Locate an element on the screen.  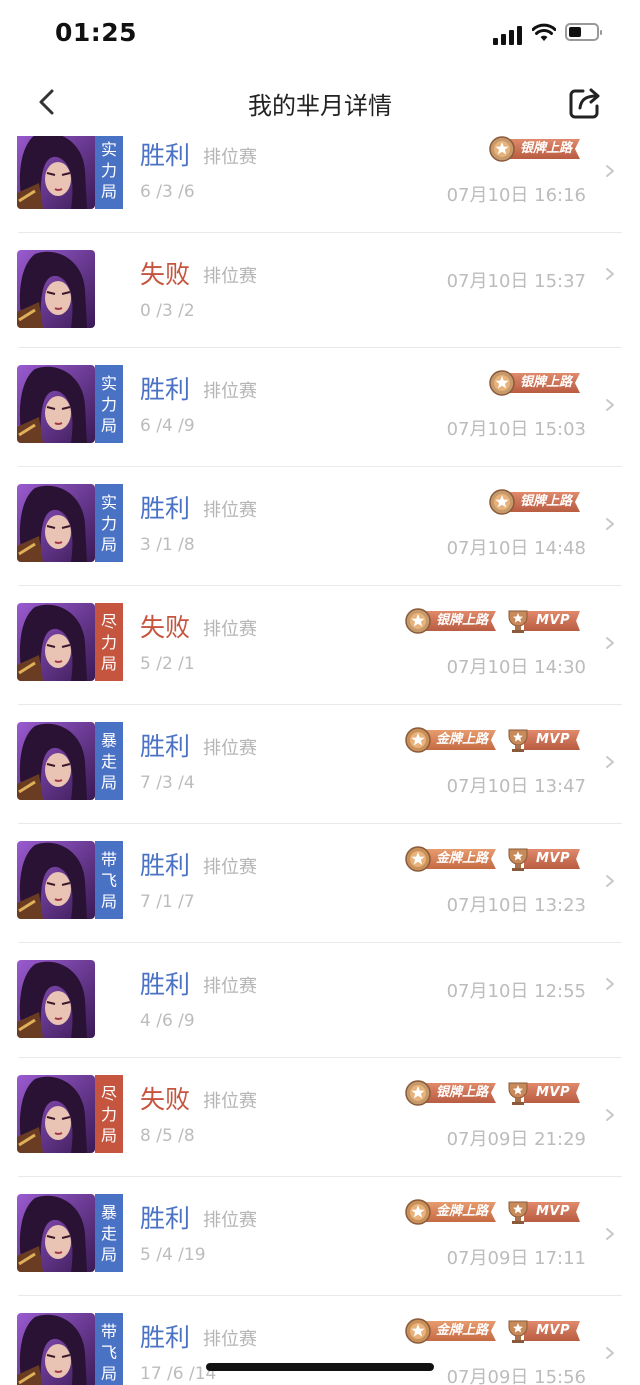
match-row: 带飞局胜利 排位赛 17 /6 /14 07月09日 15:56 金牌上路 MVP is located at coordinates (320, 1340).